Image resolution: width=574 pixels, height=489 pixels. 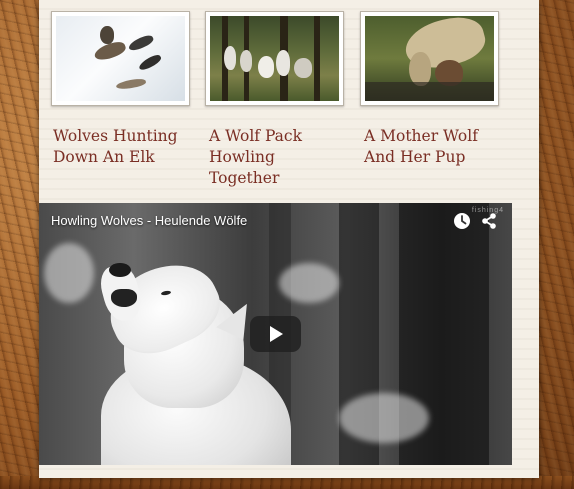 What do you see at coordinates (104, 157) in the screenshot?
I see `article-title-line: Down An Elk` at bounding box center [104, 157].